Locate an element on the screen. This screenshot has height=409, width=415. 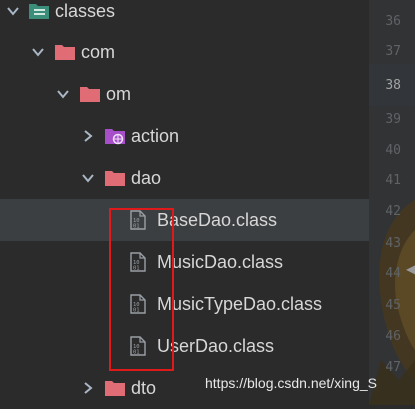
line-number: 39 is located at coordinates (393, 119).